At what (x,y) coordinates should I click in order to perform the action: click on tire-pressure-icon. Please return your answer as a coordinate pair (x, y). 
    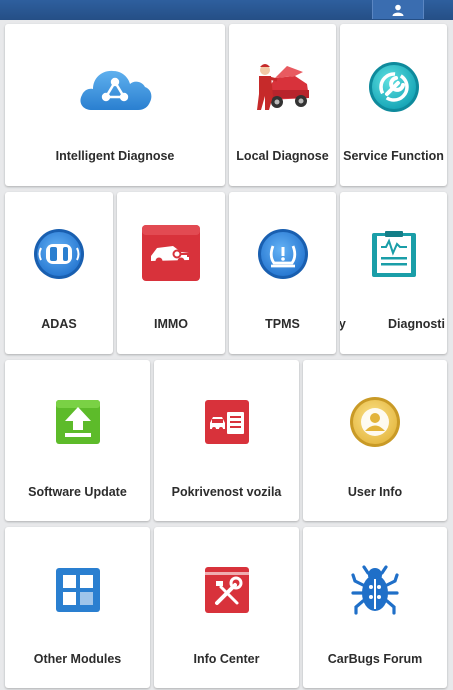
    Looking at the image, I should click on (282, 254).